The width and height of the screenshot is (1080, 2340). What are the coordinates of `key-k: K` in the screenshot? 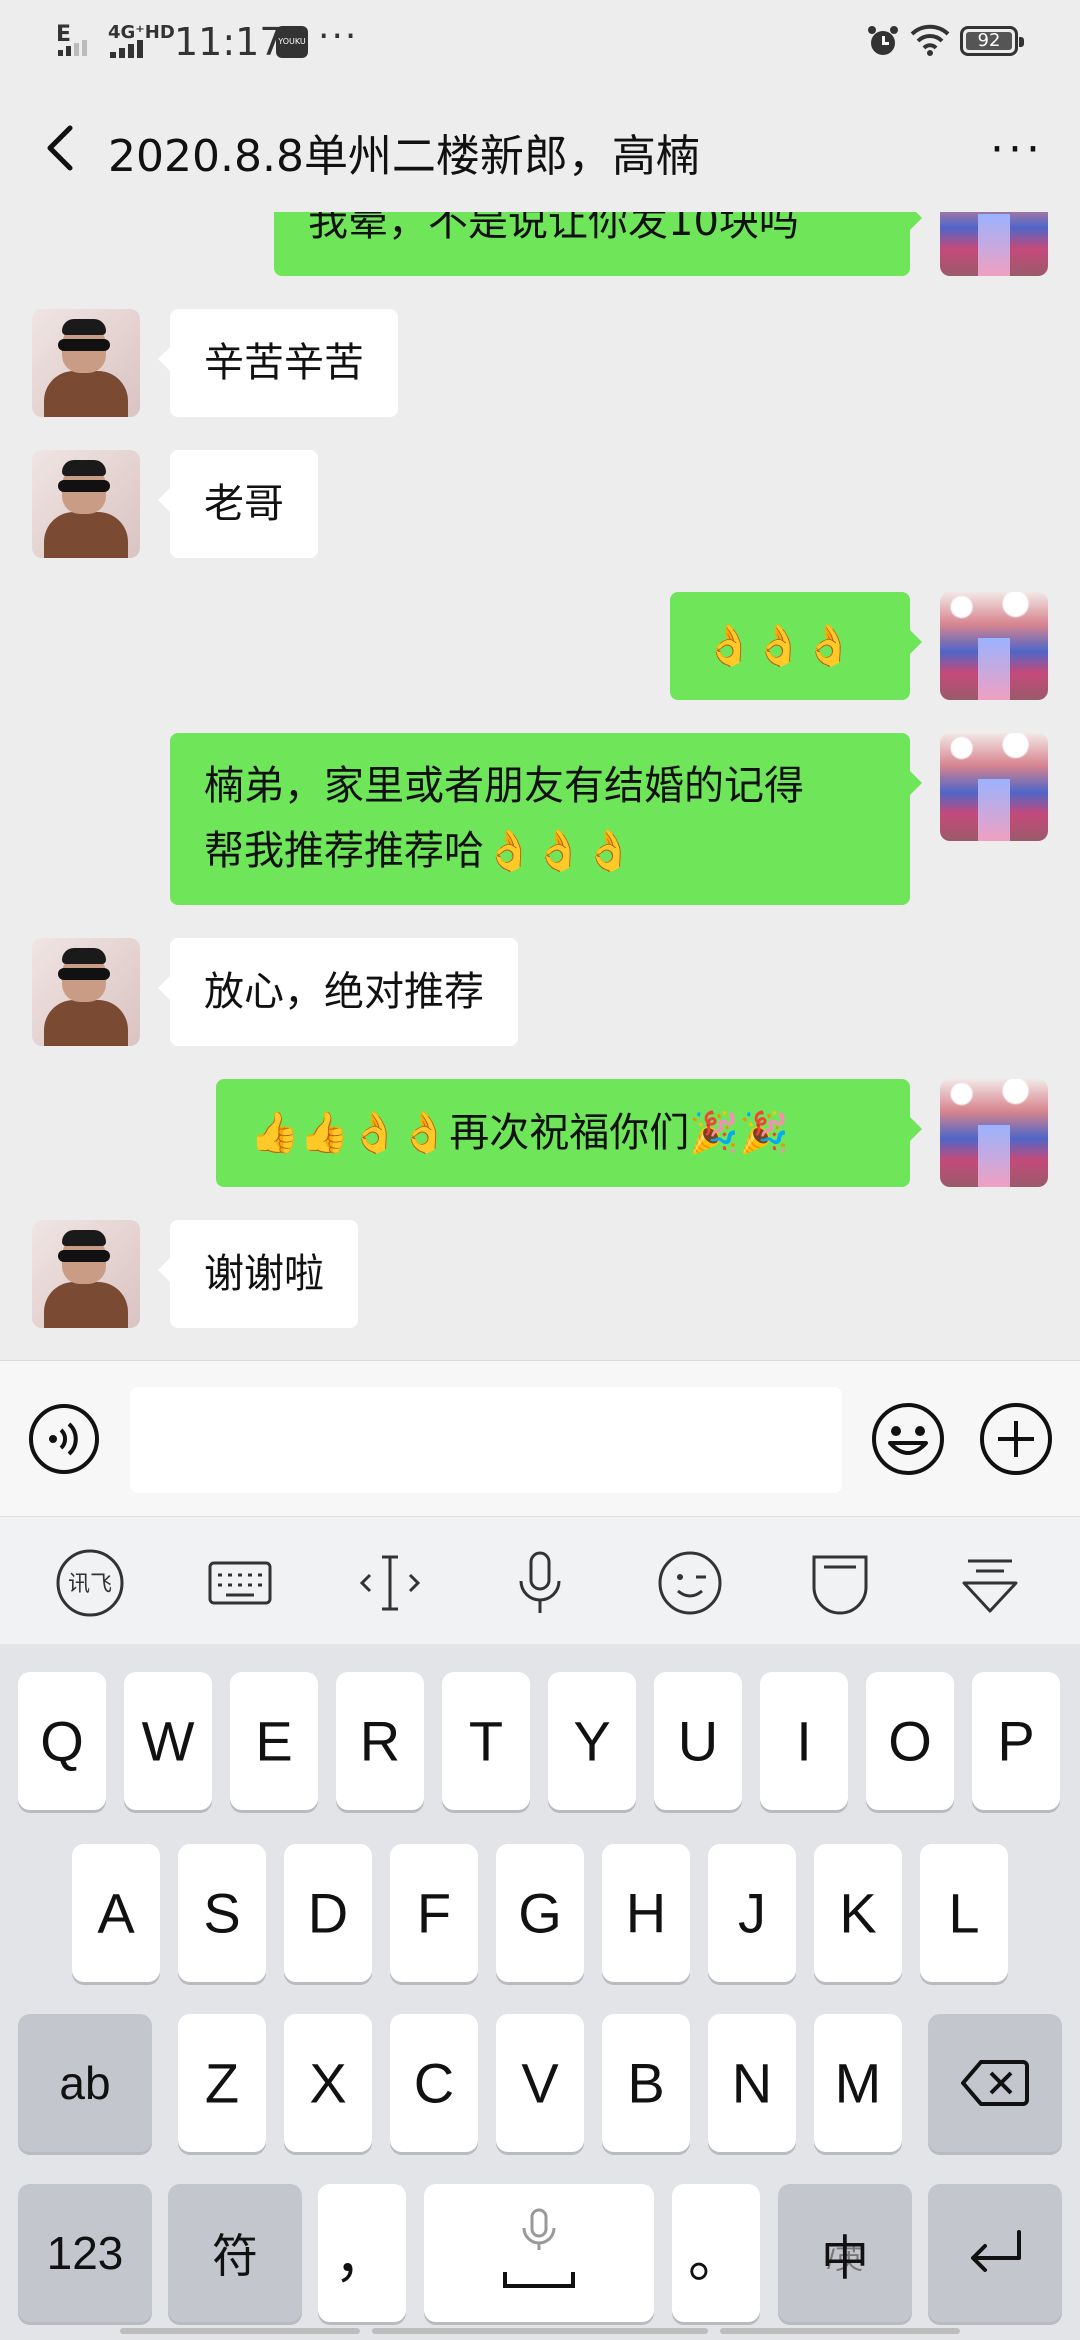 It's located at (858, 1913).